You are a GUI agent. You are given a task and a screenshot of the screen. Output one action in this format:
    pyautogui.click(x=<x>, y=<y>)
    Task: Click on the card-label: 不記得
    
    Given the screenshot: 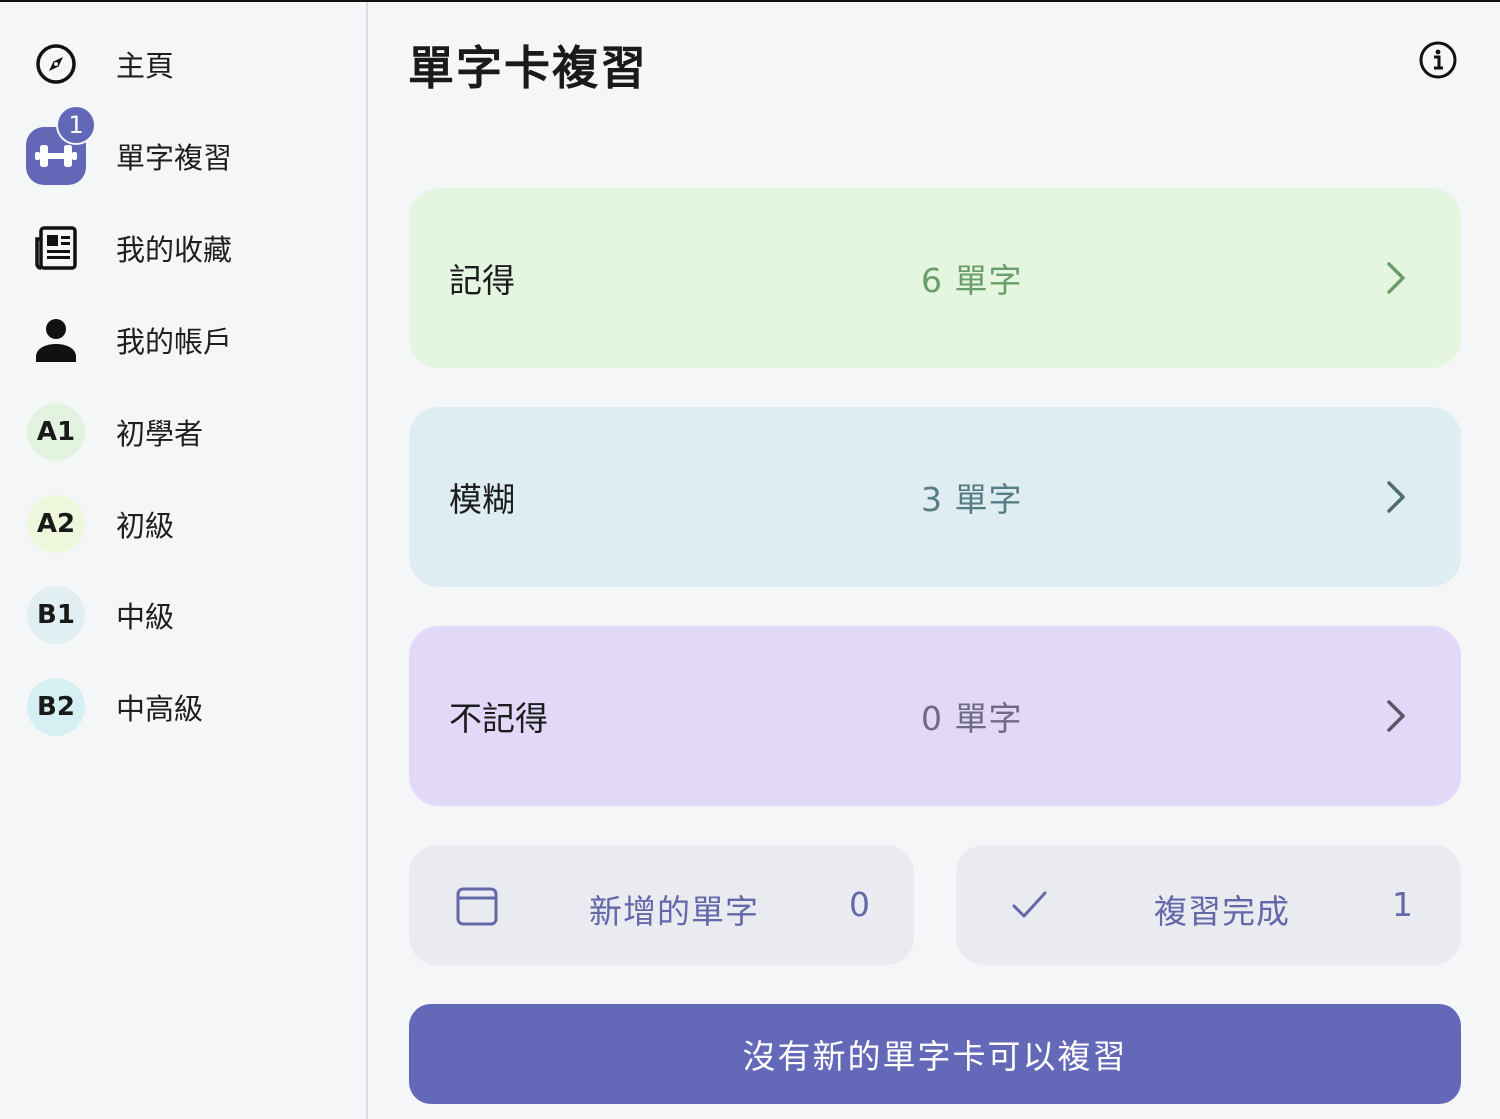 What is the action you would take?
    pyautogui.click(x=498, y=718)
    